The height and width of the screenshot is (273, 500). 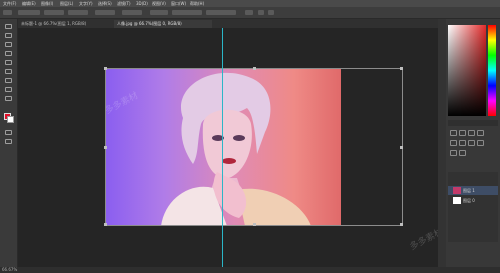 I want to click on menu-image: 图像(I), so click(x=47, y=3).